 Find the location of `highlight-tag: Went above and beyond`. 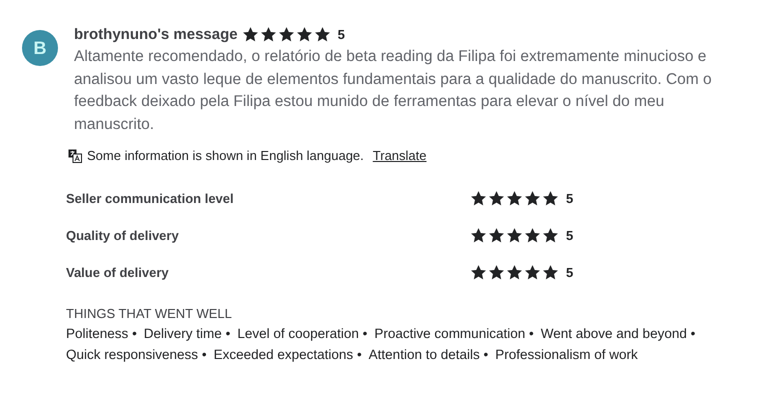

highlight-tag: Went above and beyond is located at coordinates (613, 333).